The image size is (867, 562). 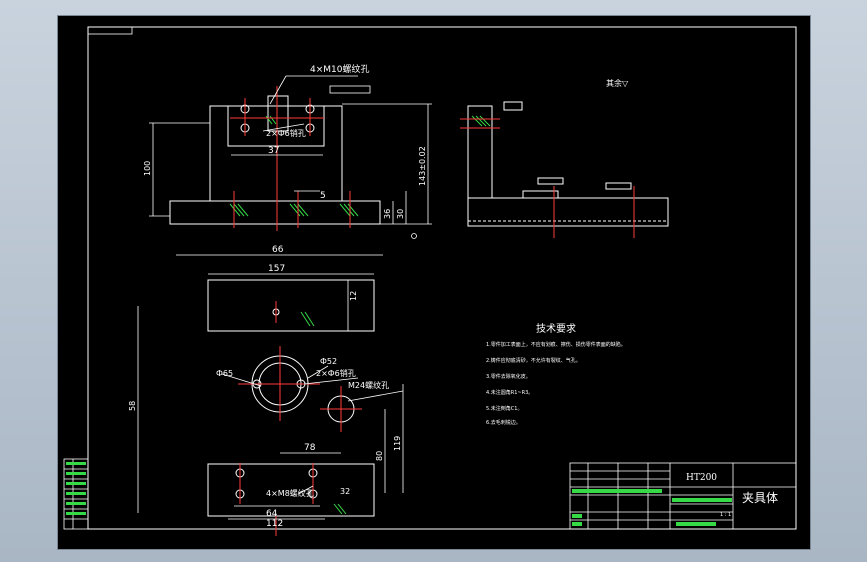 I want to click on top-centerlines, so click(x=300, y=418).